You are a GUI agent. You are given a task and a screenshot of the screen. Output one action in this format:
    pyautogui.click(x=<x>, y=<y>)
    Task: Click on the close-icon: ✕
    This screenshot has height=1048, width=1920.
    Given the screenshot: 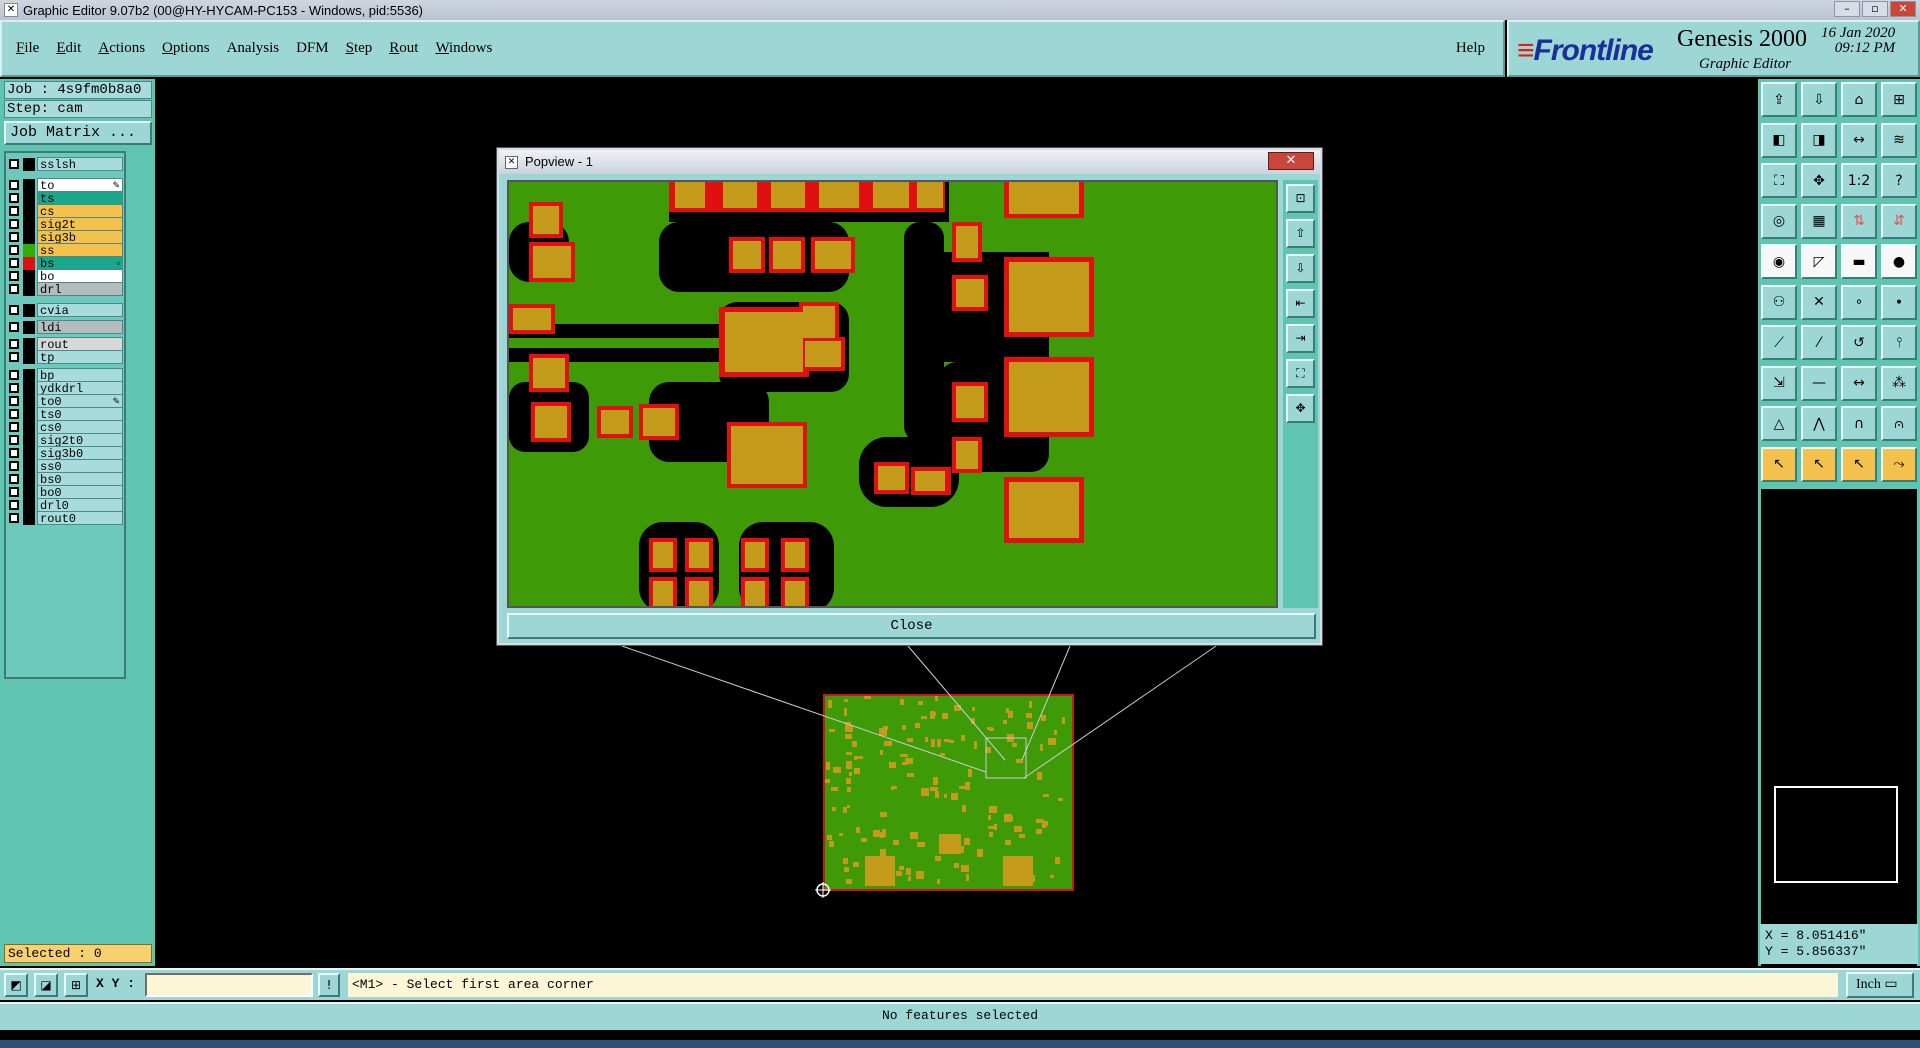 What is the action you would take?
    pyautogui.click(x=1903, y=9)
    